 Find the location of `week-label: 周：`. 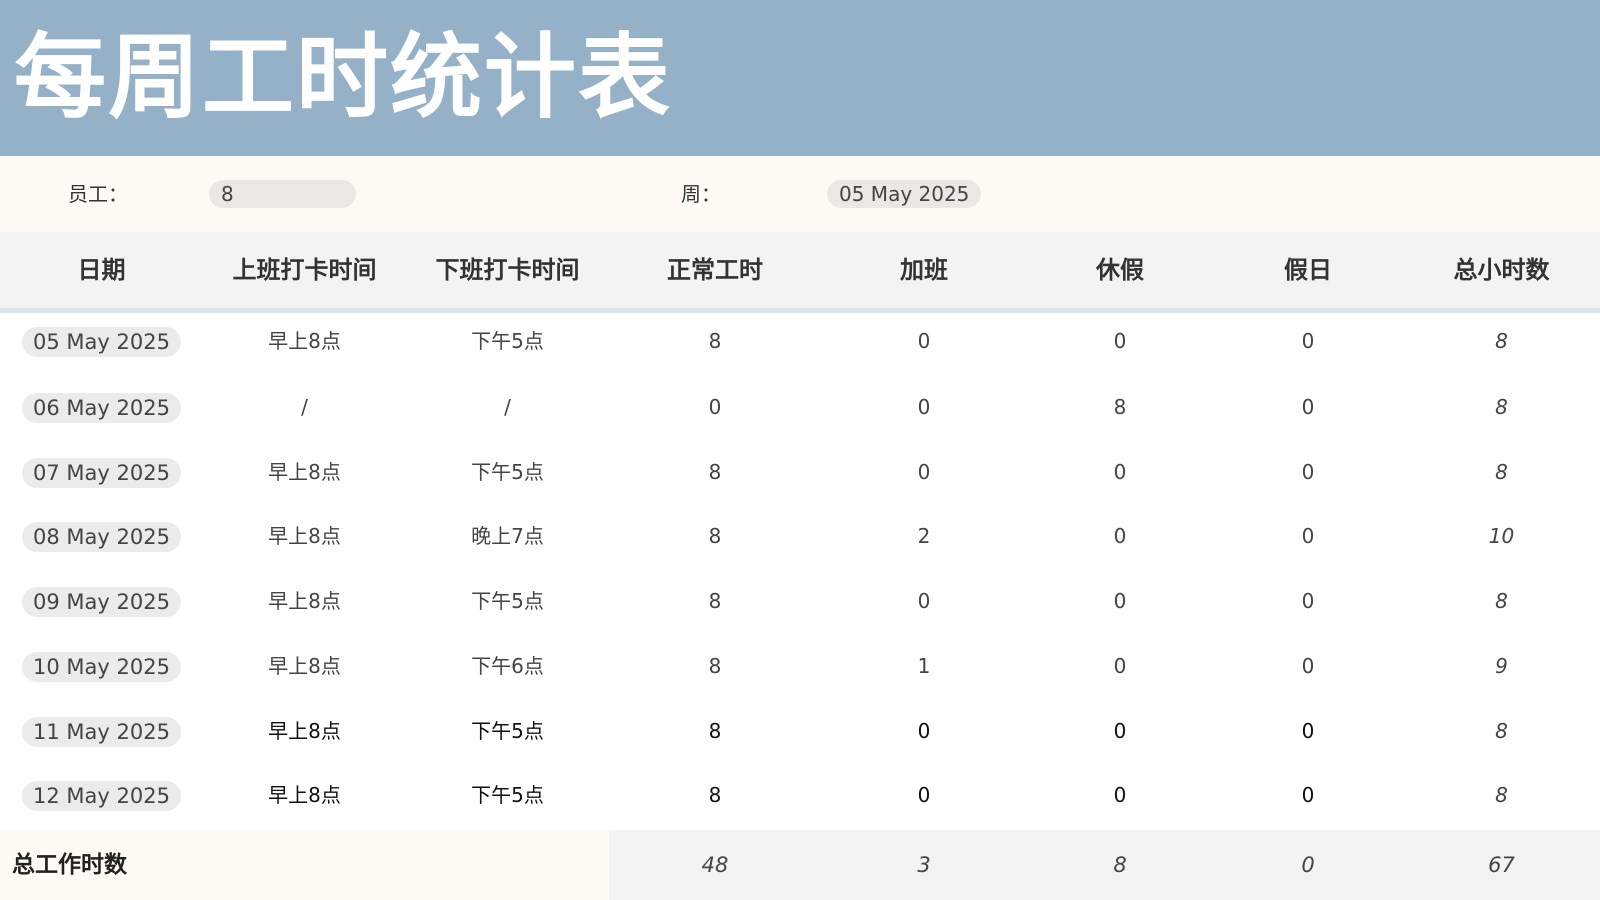

week-label: 周： is located at coordinates (701, 194).